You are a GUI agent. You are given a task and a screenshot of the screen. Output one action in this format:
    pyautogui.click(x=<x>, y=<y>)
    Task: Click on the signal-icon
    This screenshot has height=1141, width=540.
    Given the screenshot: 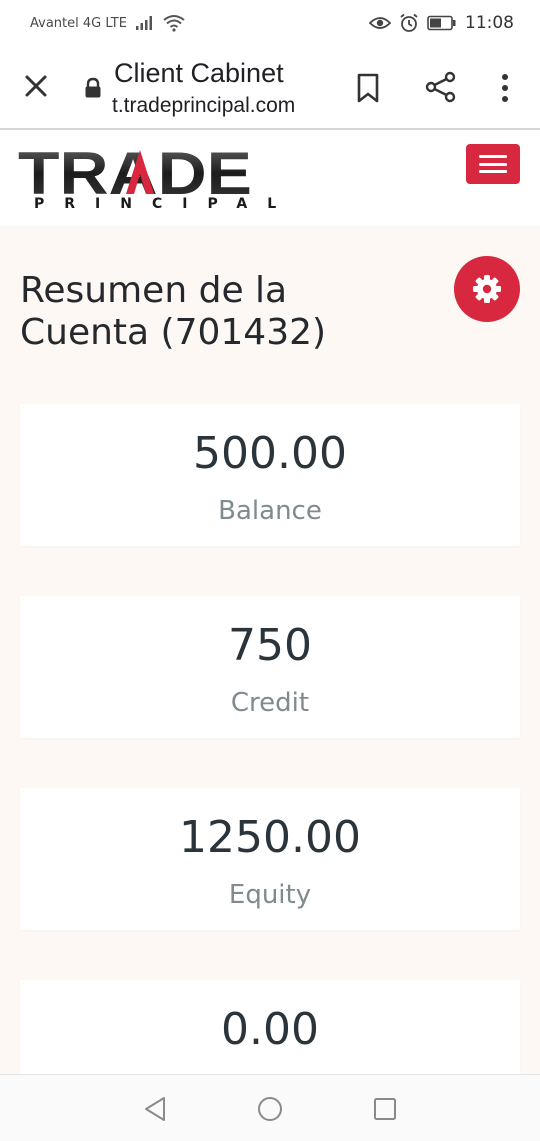 What is the action you would take?
    pyautogui.click(x=143, y=23)
    